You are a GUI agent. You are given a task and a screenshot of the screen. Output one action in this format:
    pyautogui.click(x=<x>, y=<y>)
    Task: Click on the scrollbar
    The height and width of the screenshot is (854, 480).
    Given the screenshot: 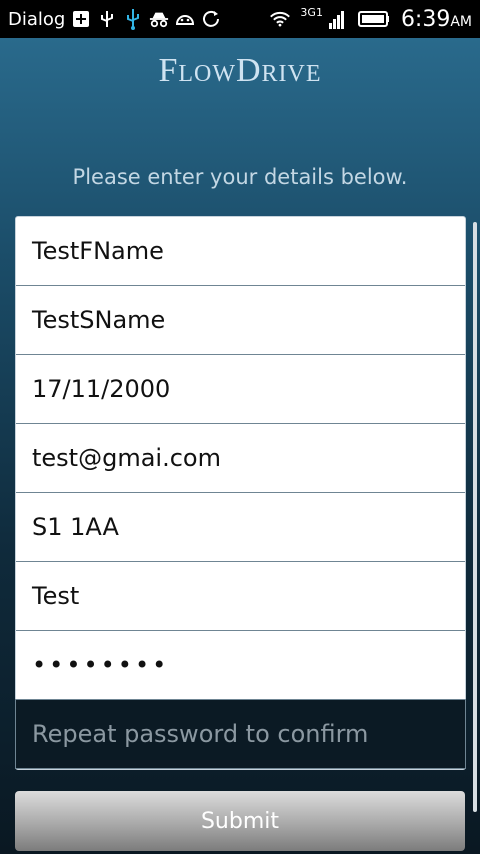 What is the action you would take?
    pyautogui.click(x=475, y=517)
    